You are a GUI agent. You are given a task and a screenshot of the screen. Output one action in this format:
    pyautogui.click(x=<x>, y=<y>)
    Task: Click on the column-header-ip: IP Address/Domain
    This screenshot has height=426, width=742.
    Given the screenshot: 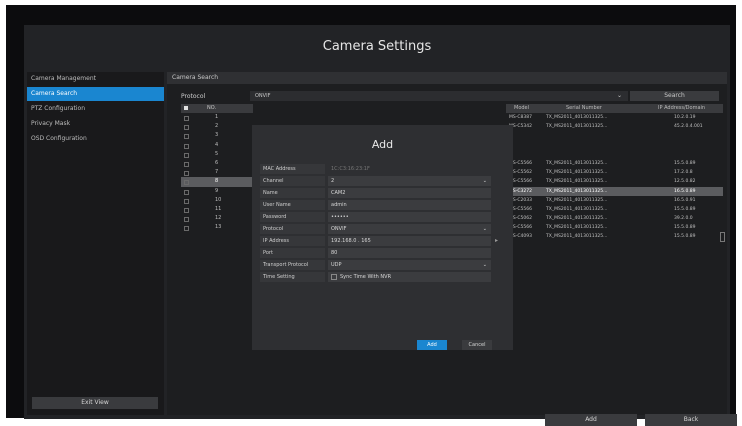 What is the action you would take?
    pyautogui.click(x=682, y=108)
    